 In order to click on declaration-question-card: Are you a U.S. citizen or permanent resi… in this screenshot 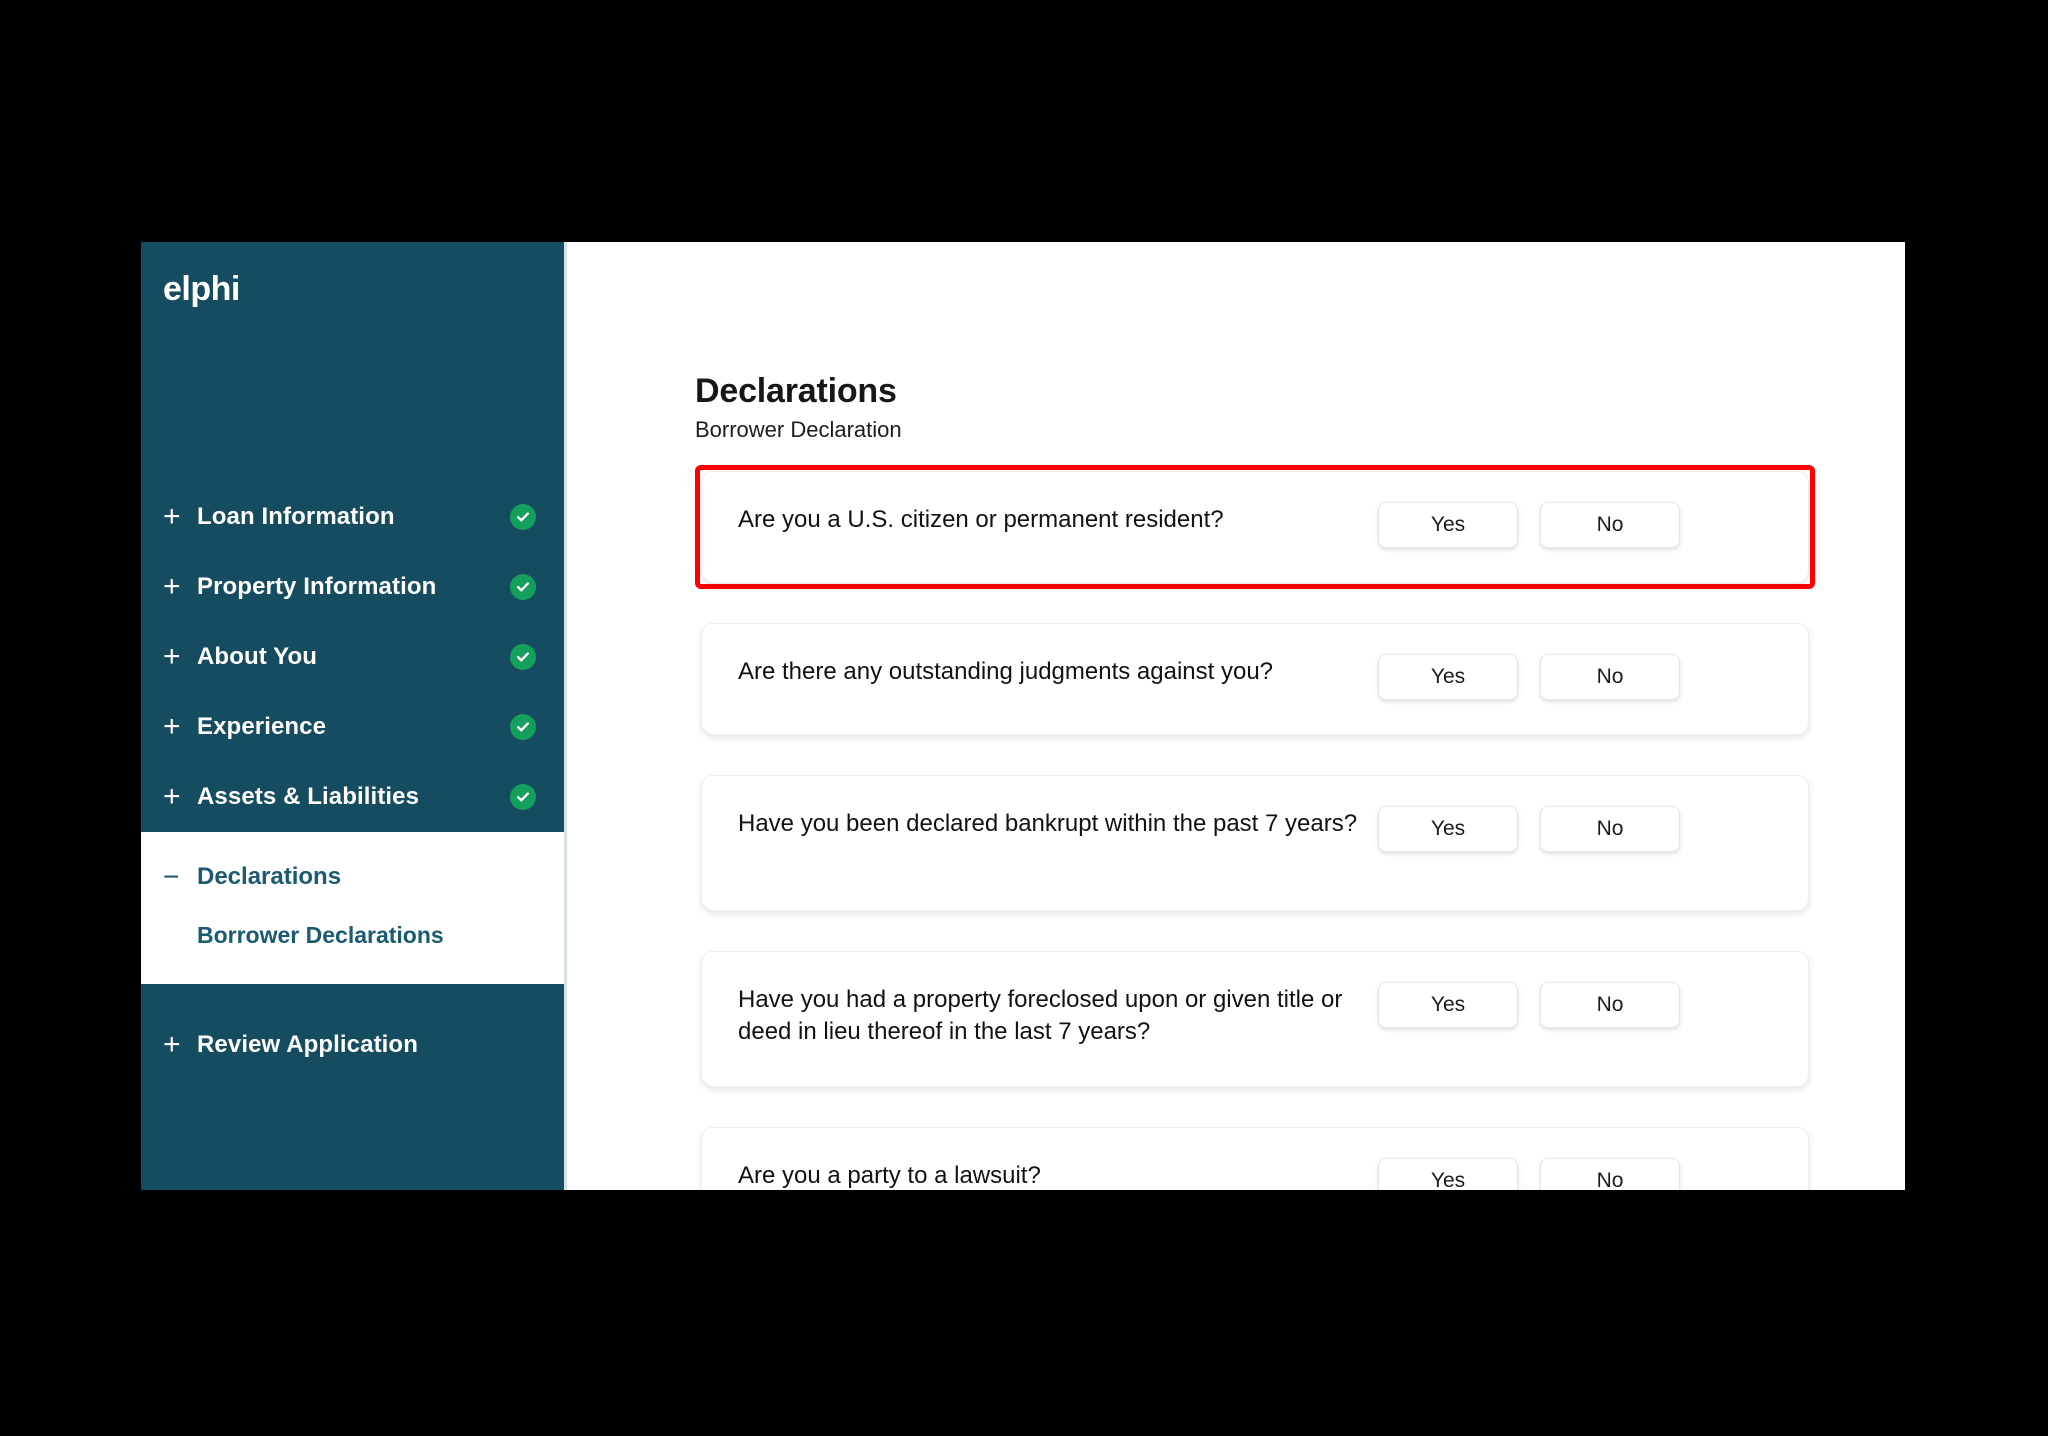, I will do `click(1255, 527)`.